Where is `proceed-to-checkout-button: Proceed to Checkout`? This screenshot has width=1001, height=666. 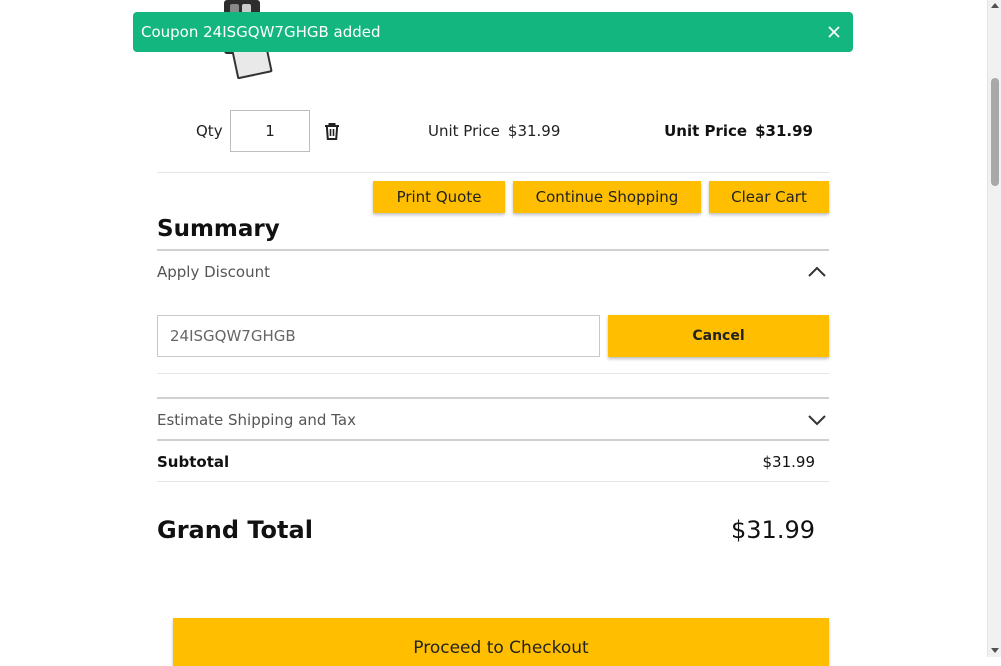 proceed-to-checkout-button: Proceed to Checkout is located at coordinates (501, 642).